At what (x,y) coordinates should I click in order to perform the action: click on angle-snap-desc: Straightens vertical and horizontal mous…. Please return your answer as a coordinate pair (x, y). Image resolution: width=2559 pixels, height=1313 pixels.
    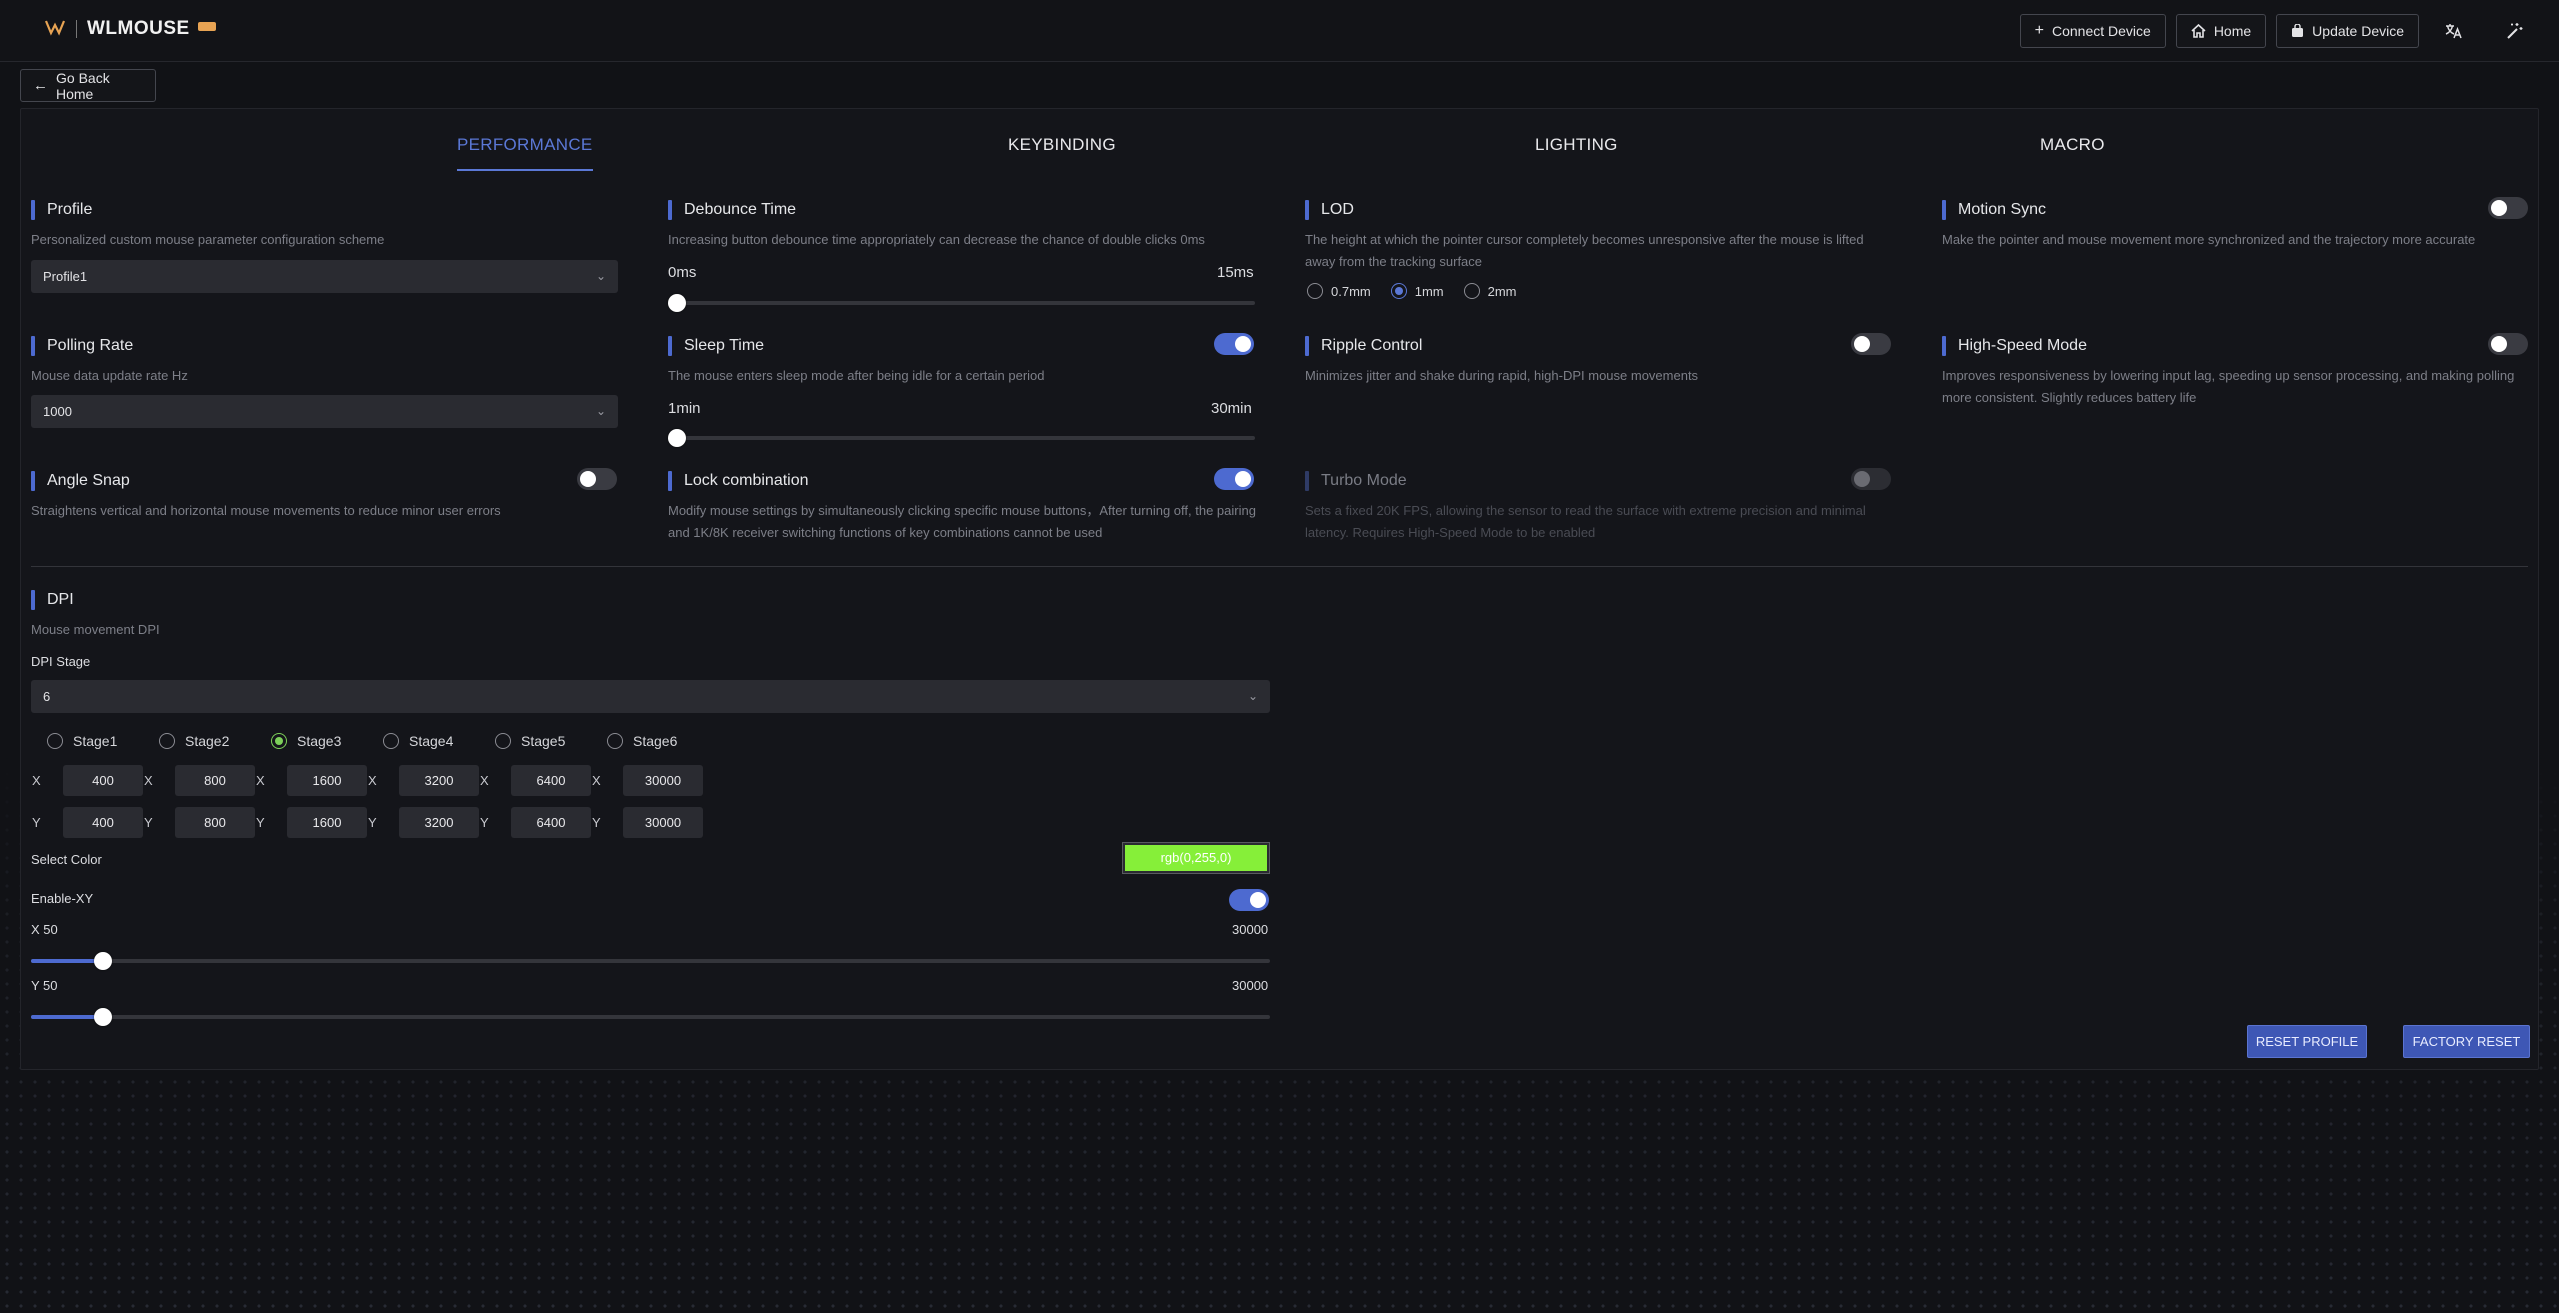
    Looking at the image, I should click on (266, 510).